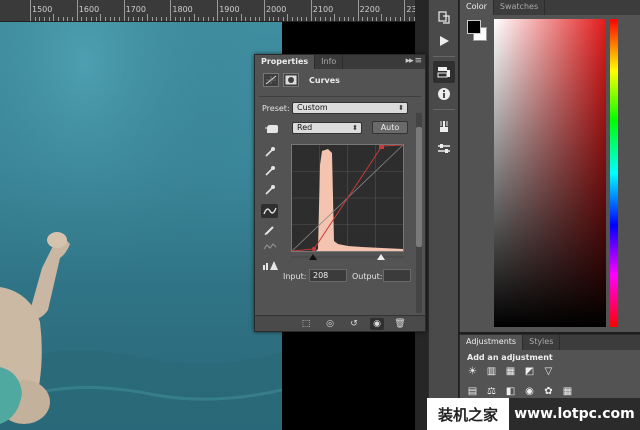 This screenshot has width=640, height=430. What do you see at coordinates (330, 324) in the screenshot?
I see `view-previous-icon: ◎` at bounding box center [330, 324].